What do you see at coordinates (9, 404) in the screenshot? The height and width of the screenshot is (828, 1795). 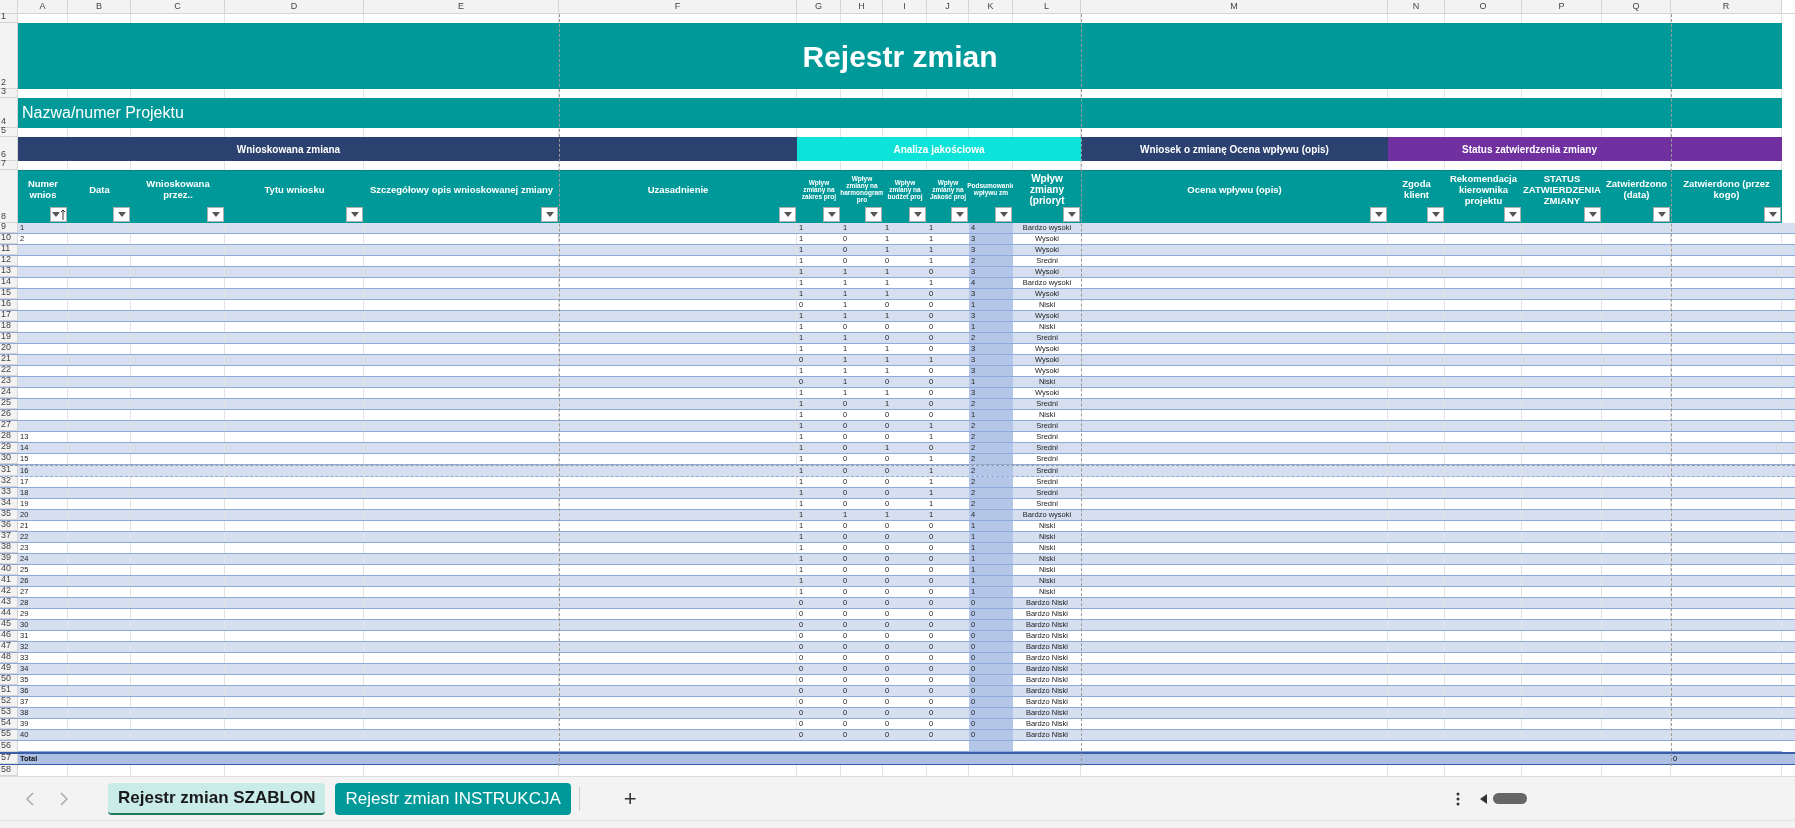 I see `row-number: 25` at bounding box center [9, 404].